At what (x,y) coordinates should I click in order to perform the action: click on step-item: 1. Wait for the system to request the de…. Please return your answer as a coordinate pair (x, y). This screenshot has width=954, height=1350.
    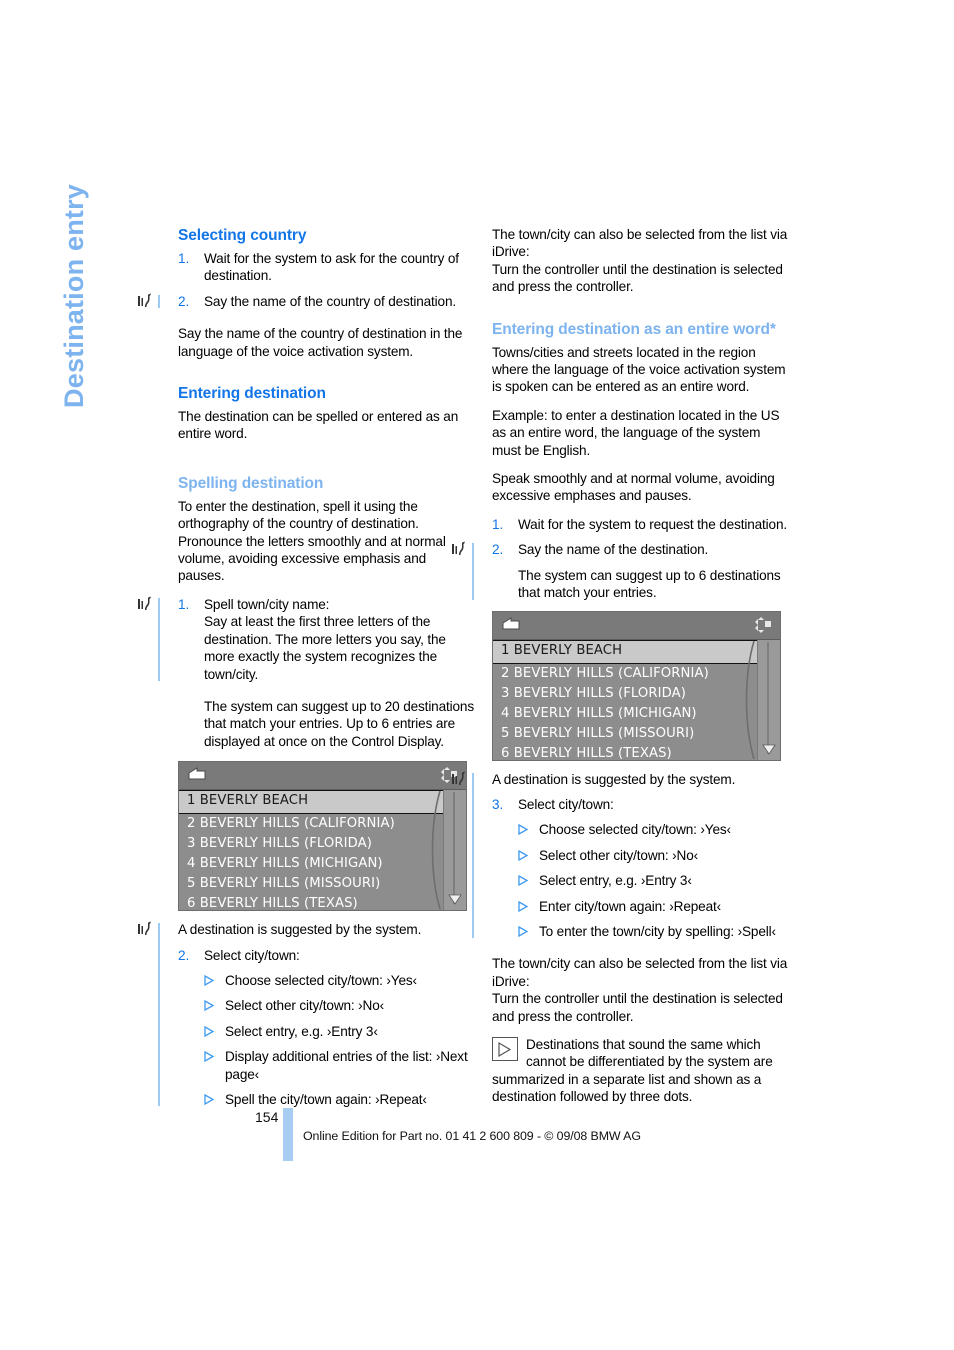
    Looking at the image, I should click on (640, 524).